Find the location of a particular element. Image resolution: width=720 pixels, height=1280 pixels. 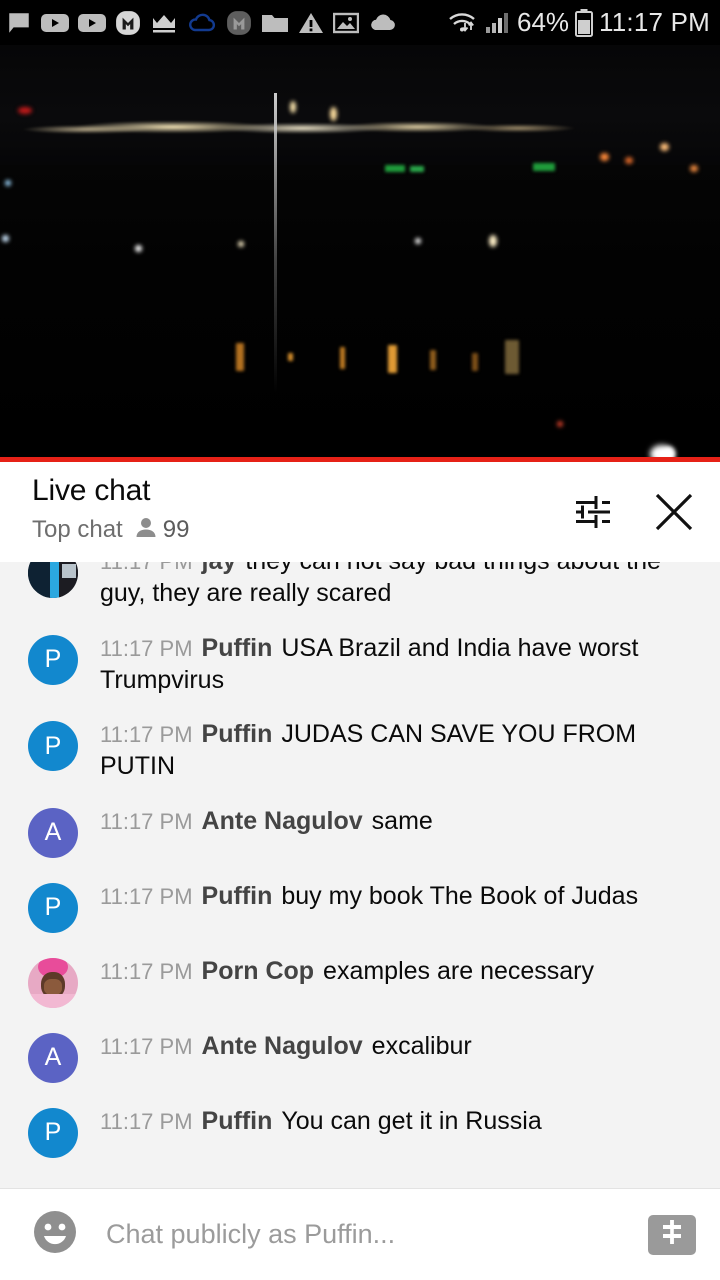

chat-message-body: 11:17 PM Porn Cop examples are necessary is located at coordinates (388, 971).